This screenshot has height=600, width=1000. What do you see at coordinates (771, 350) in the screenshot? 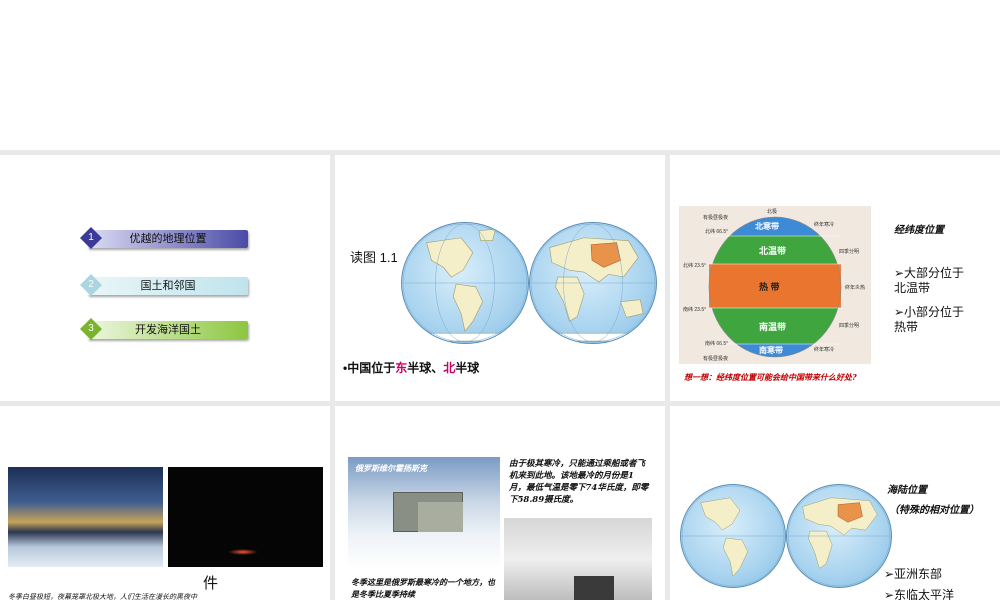
I see `zone-south-frigid: 南寒带` at bounding box center [771, 350].